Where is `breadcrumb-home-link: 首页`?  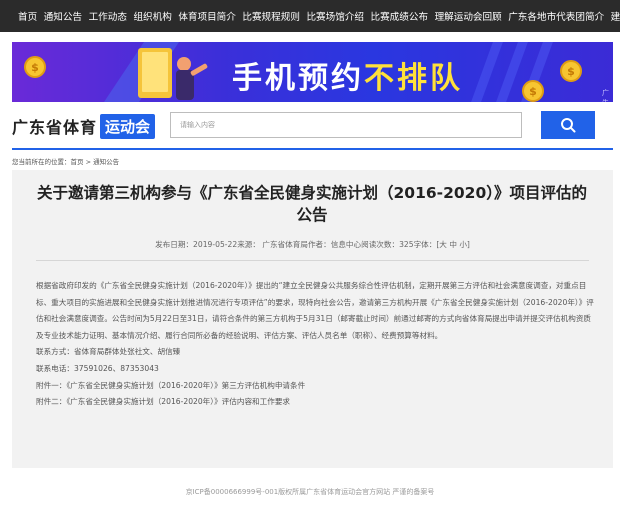 breadcrumb-home-link: 首页 is located at coordinates (77, 162).